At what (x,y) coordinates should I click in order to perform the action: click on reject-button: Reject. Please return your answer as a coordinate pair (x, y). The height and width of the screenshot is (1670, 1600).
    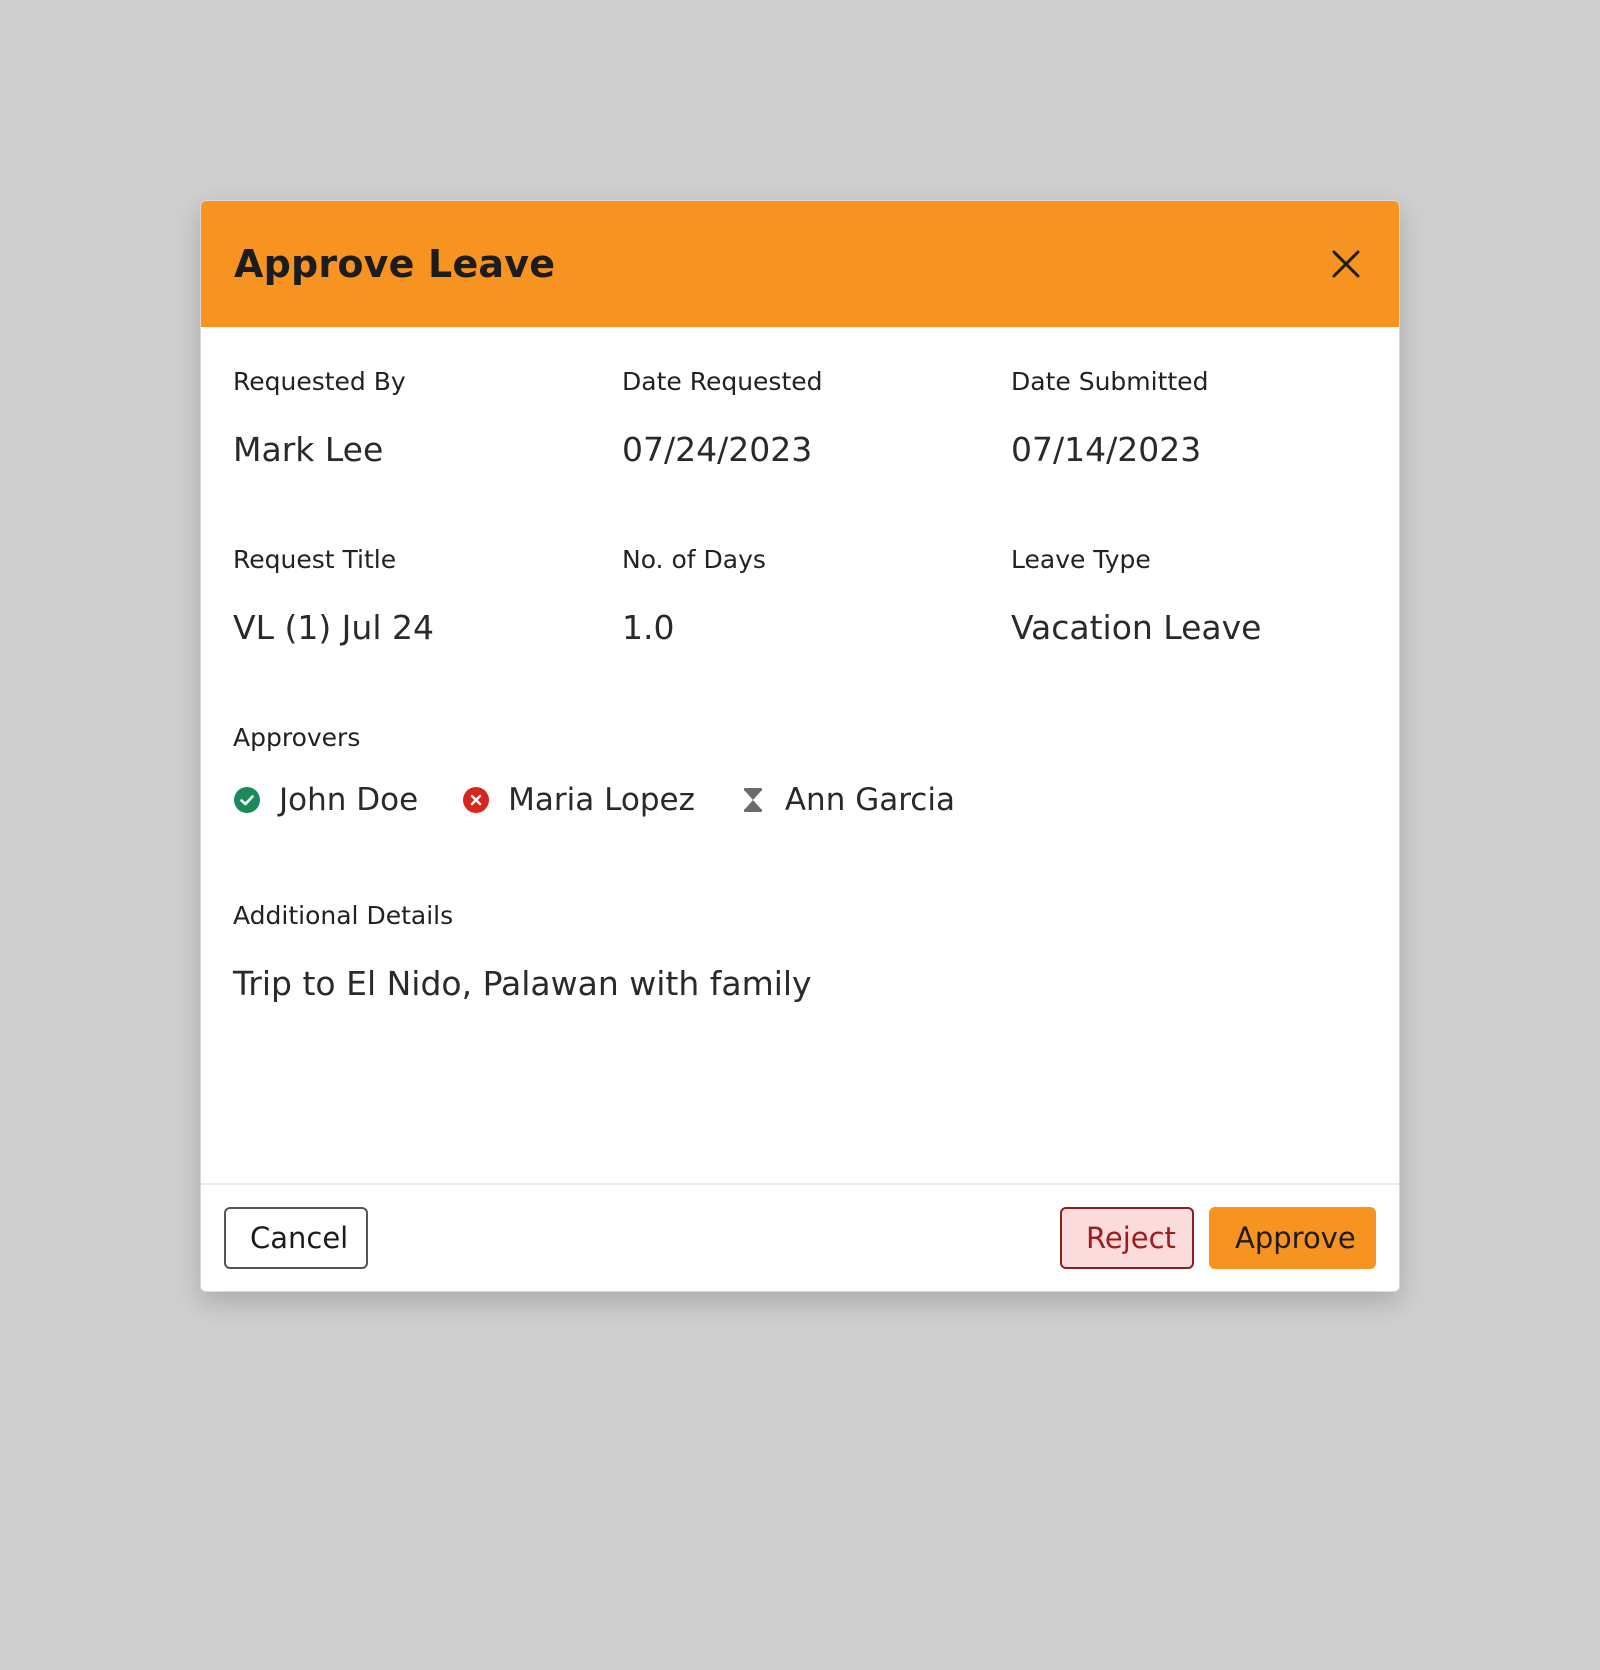
    Looking at the image, I should click on (1127, 1238).